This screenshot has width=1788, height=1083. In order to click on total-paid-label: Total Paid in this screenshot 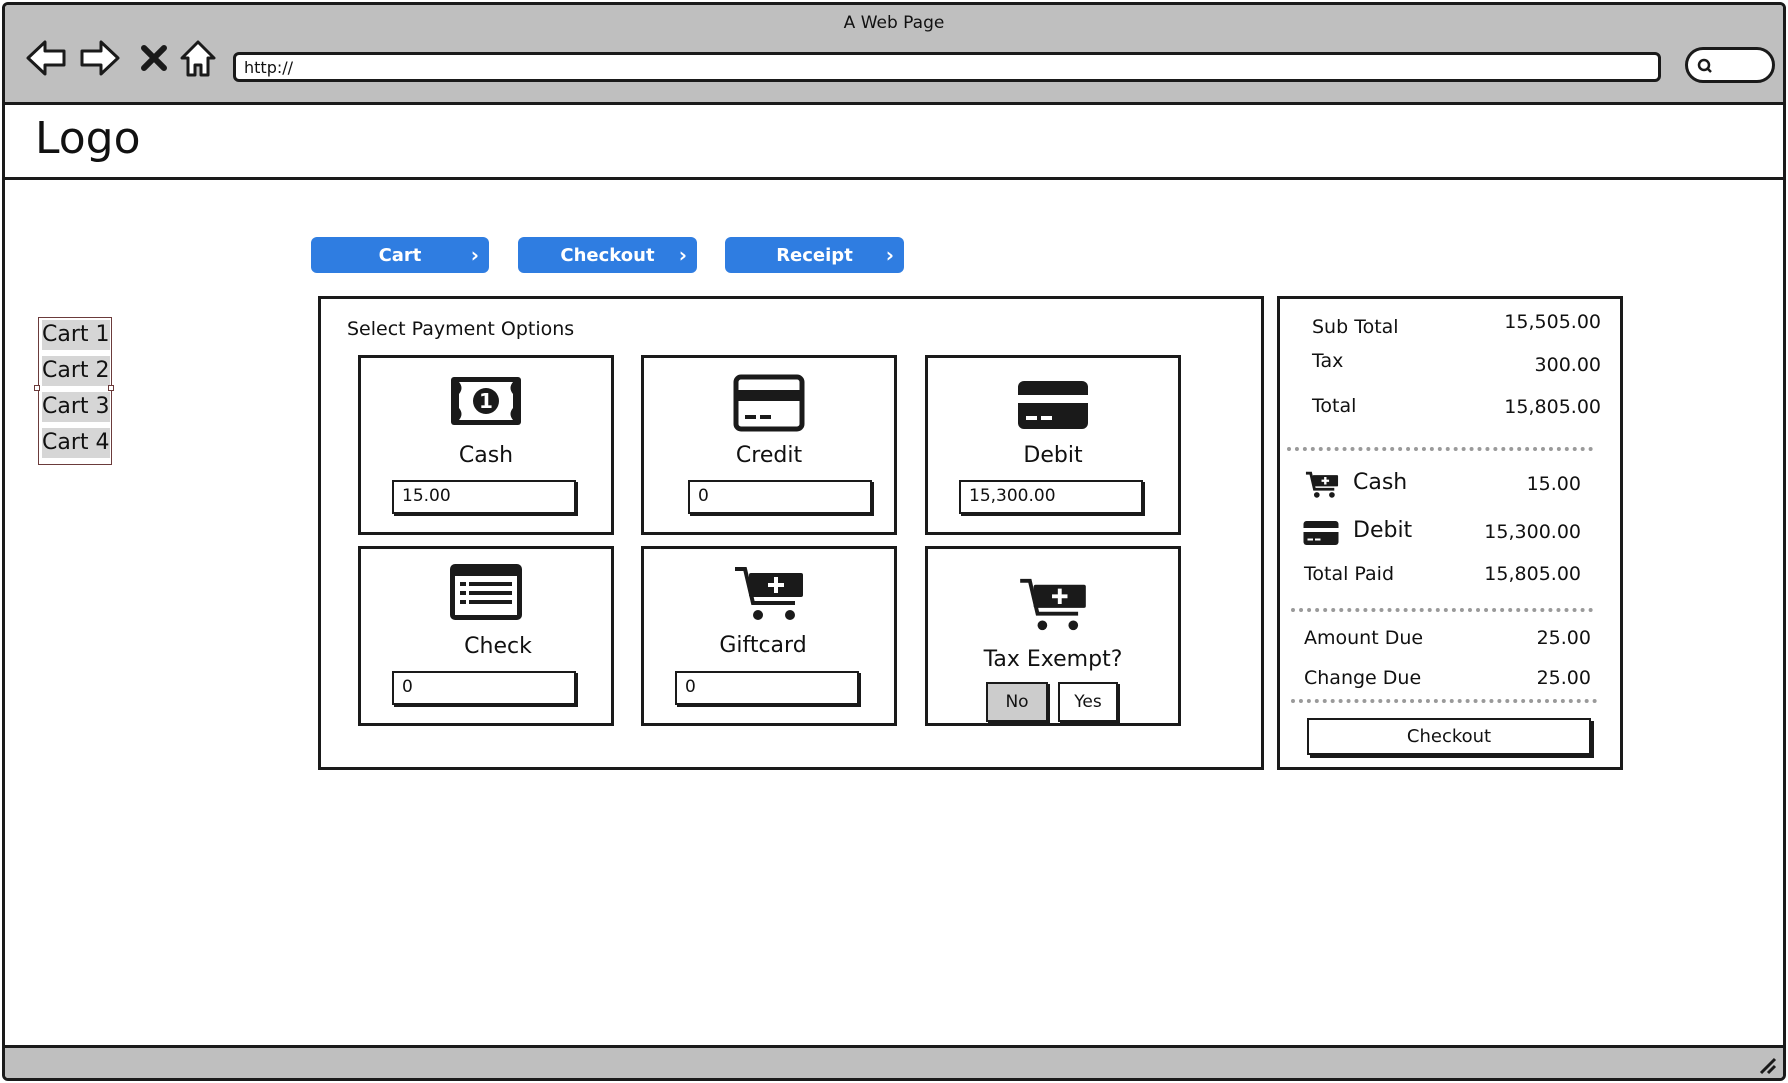, I will do `click(1349, 574)`.